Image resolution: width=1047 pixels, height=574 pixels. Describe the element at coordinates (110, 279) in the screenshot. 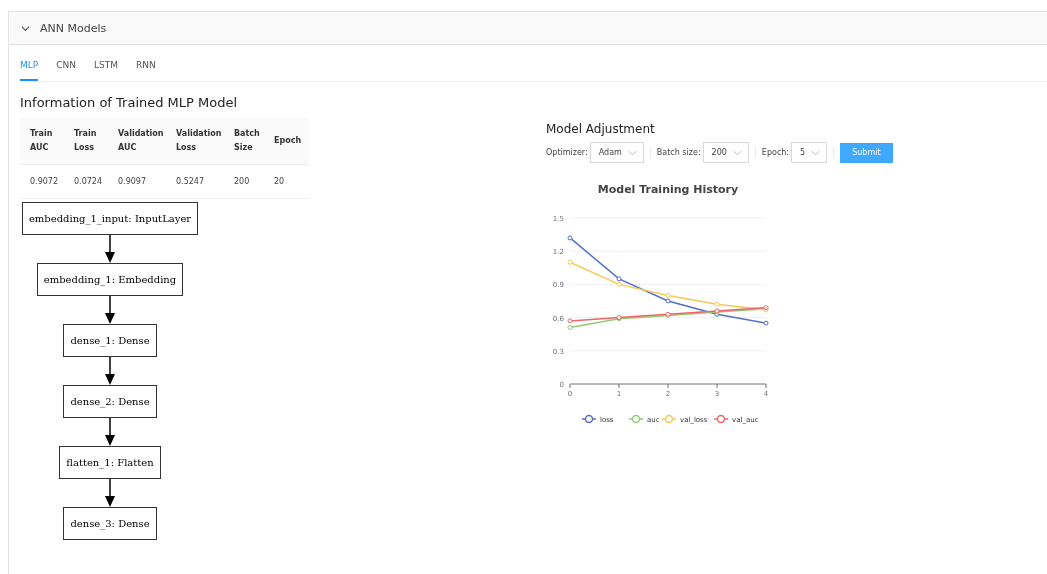

I see `layer-node: embedding_1: Embedding` at that location.